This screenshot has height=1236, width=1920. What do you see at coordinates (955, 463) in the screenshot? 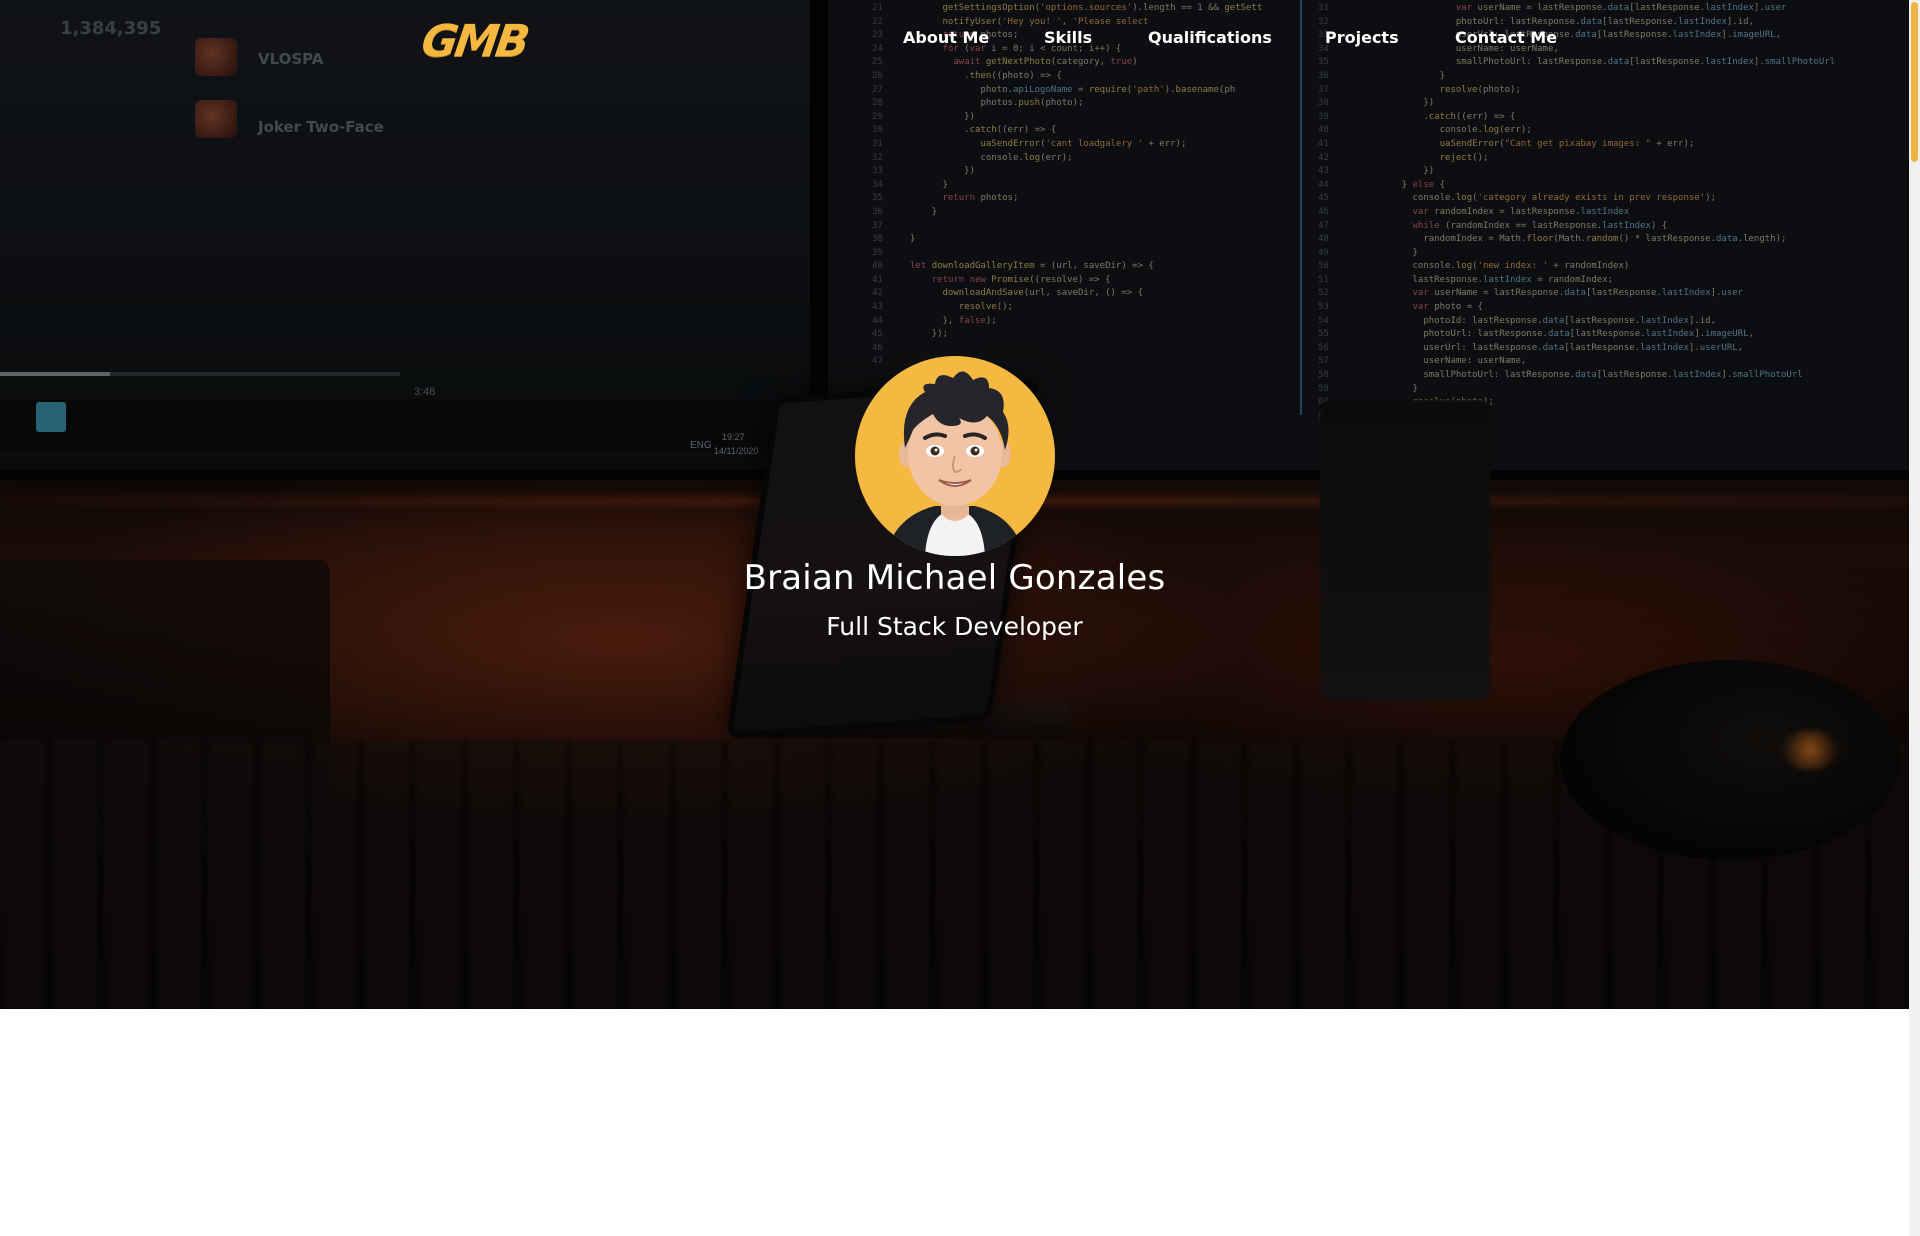
I see `avatar-icon` at bounding box center [955, 463].